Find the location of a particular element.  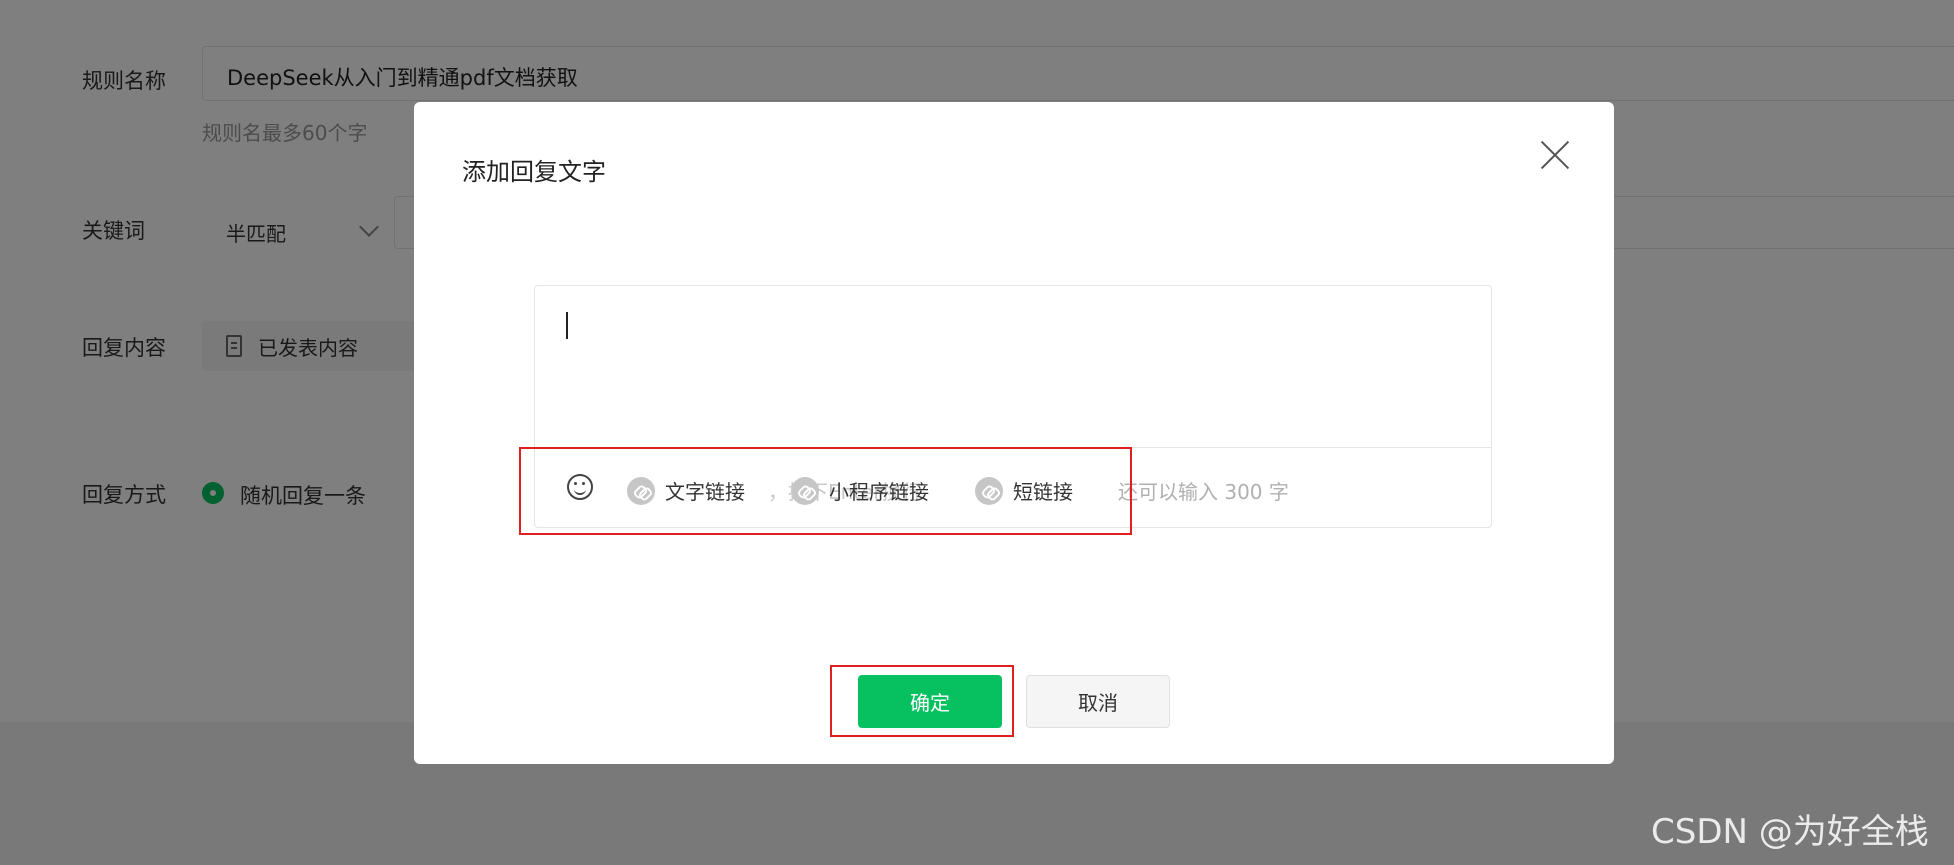

toolbar-highlight-box is located at coordinates (825, 491).